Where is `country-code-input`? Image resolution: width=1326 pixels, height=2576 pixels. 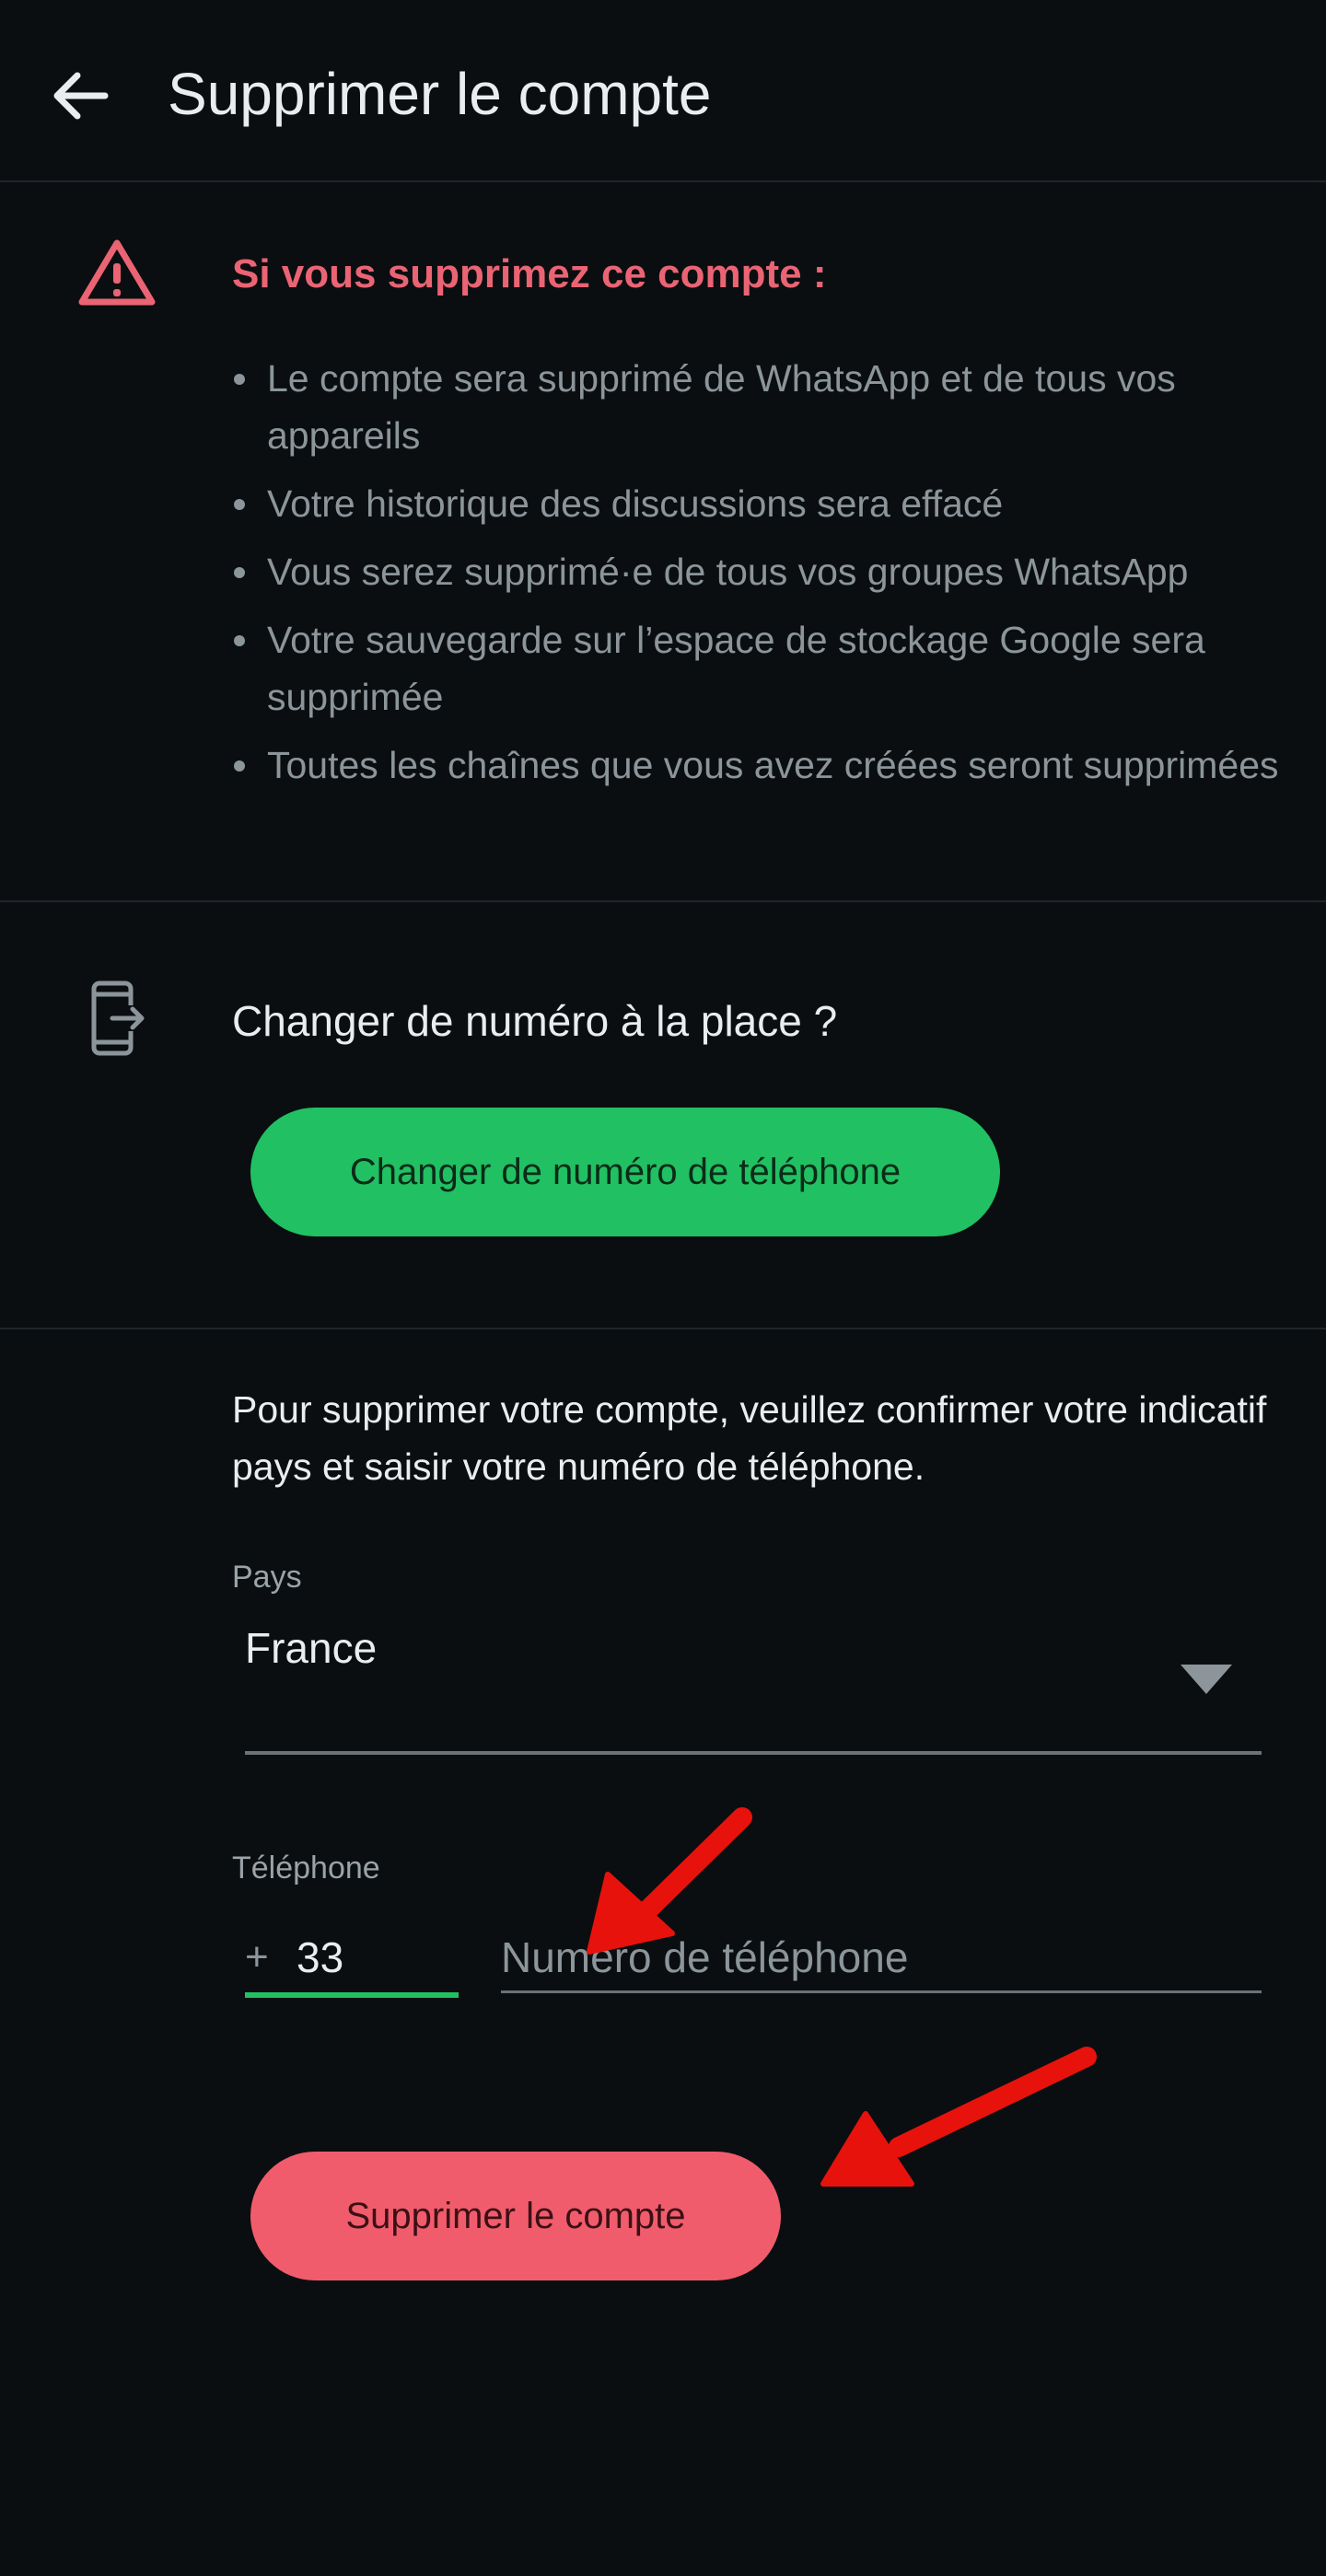
country-code-input is located at coordinates (375, 1957).